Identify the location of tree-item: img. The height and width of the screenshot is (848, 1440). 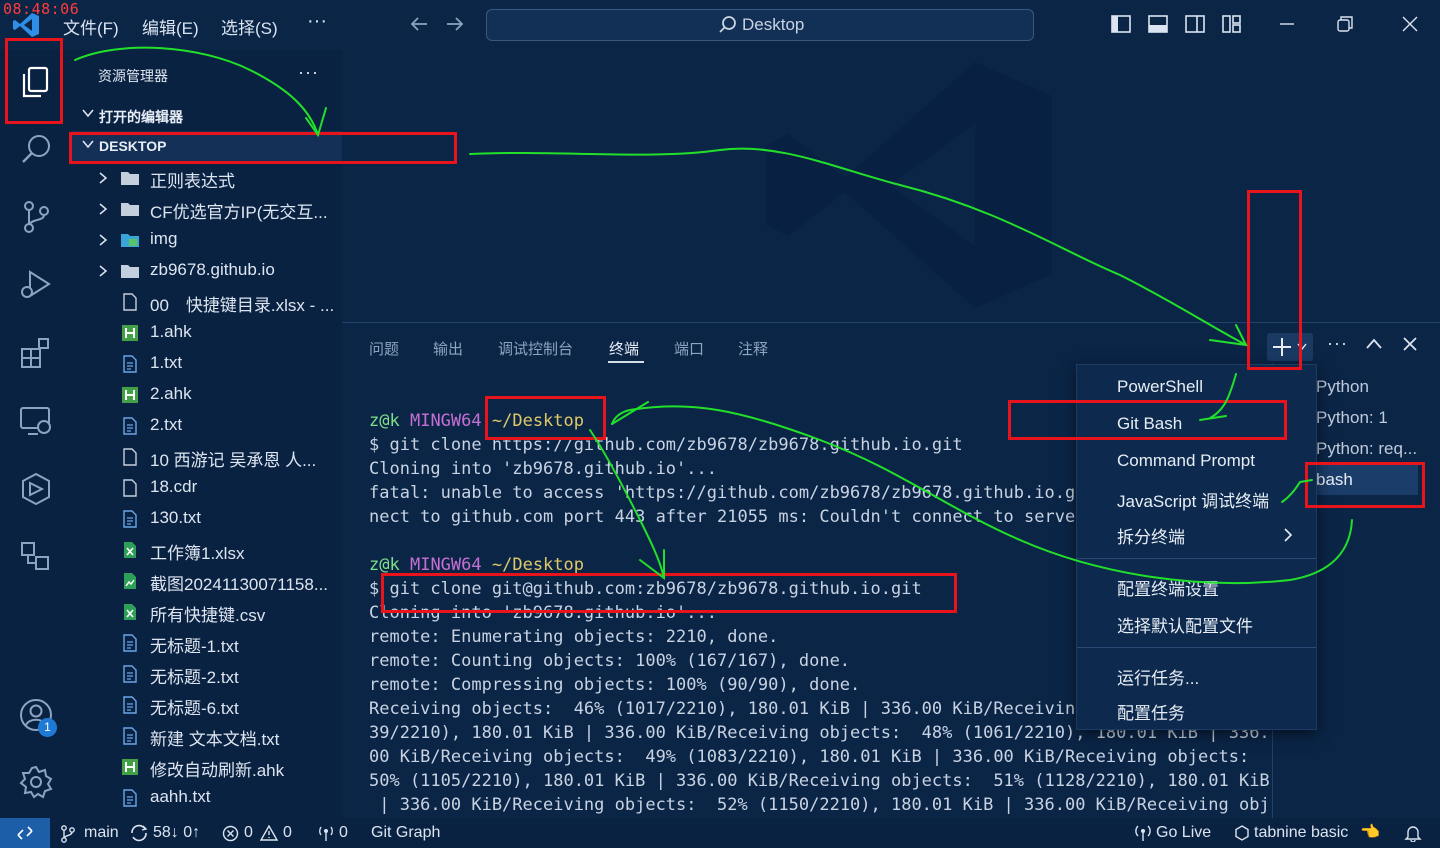
(207, 239).